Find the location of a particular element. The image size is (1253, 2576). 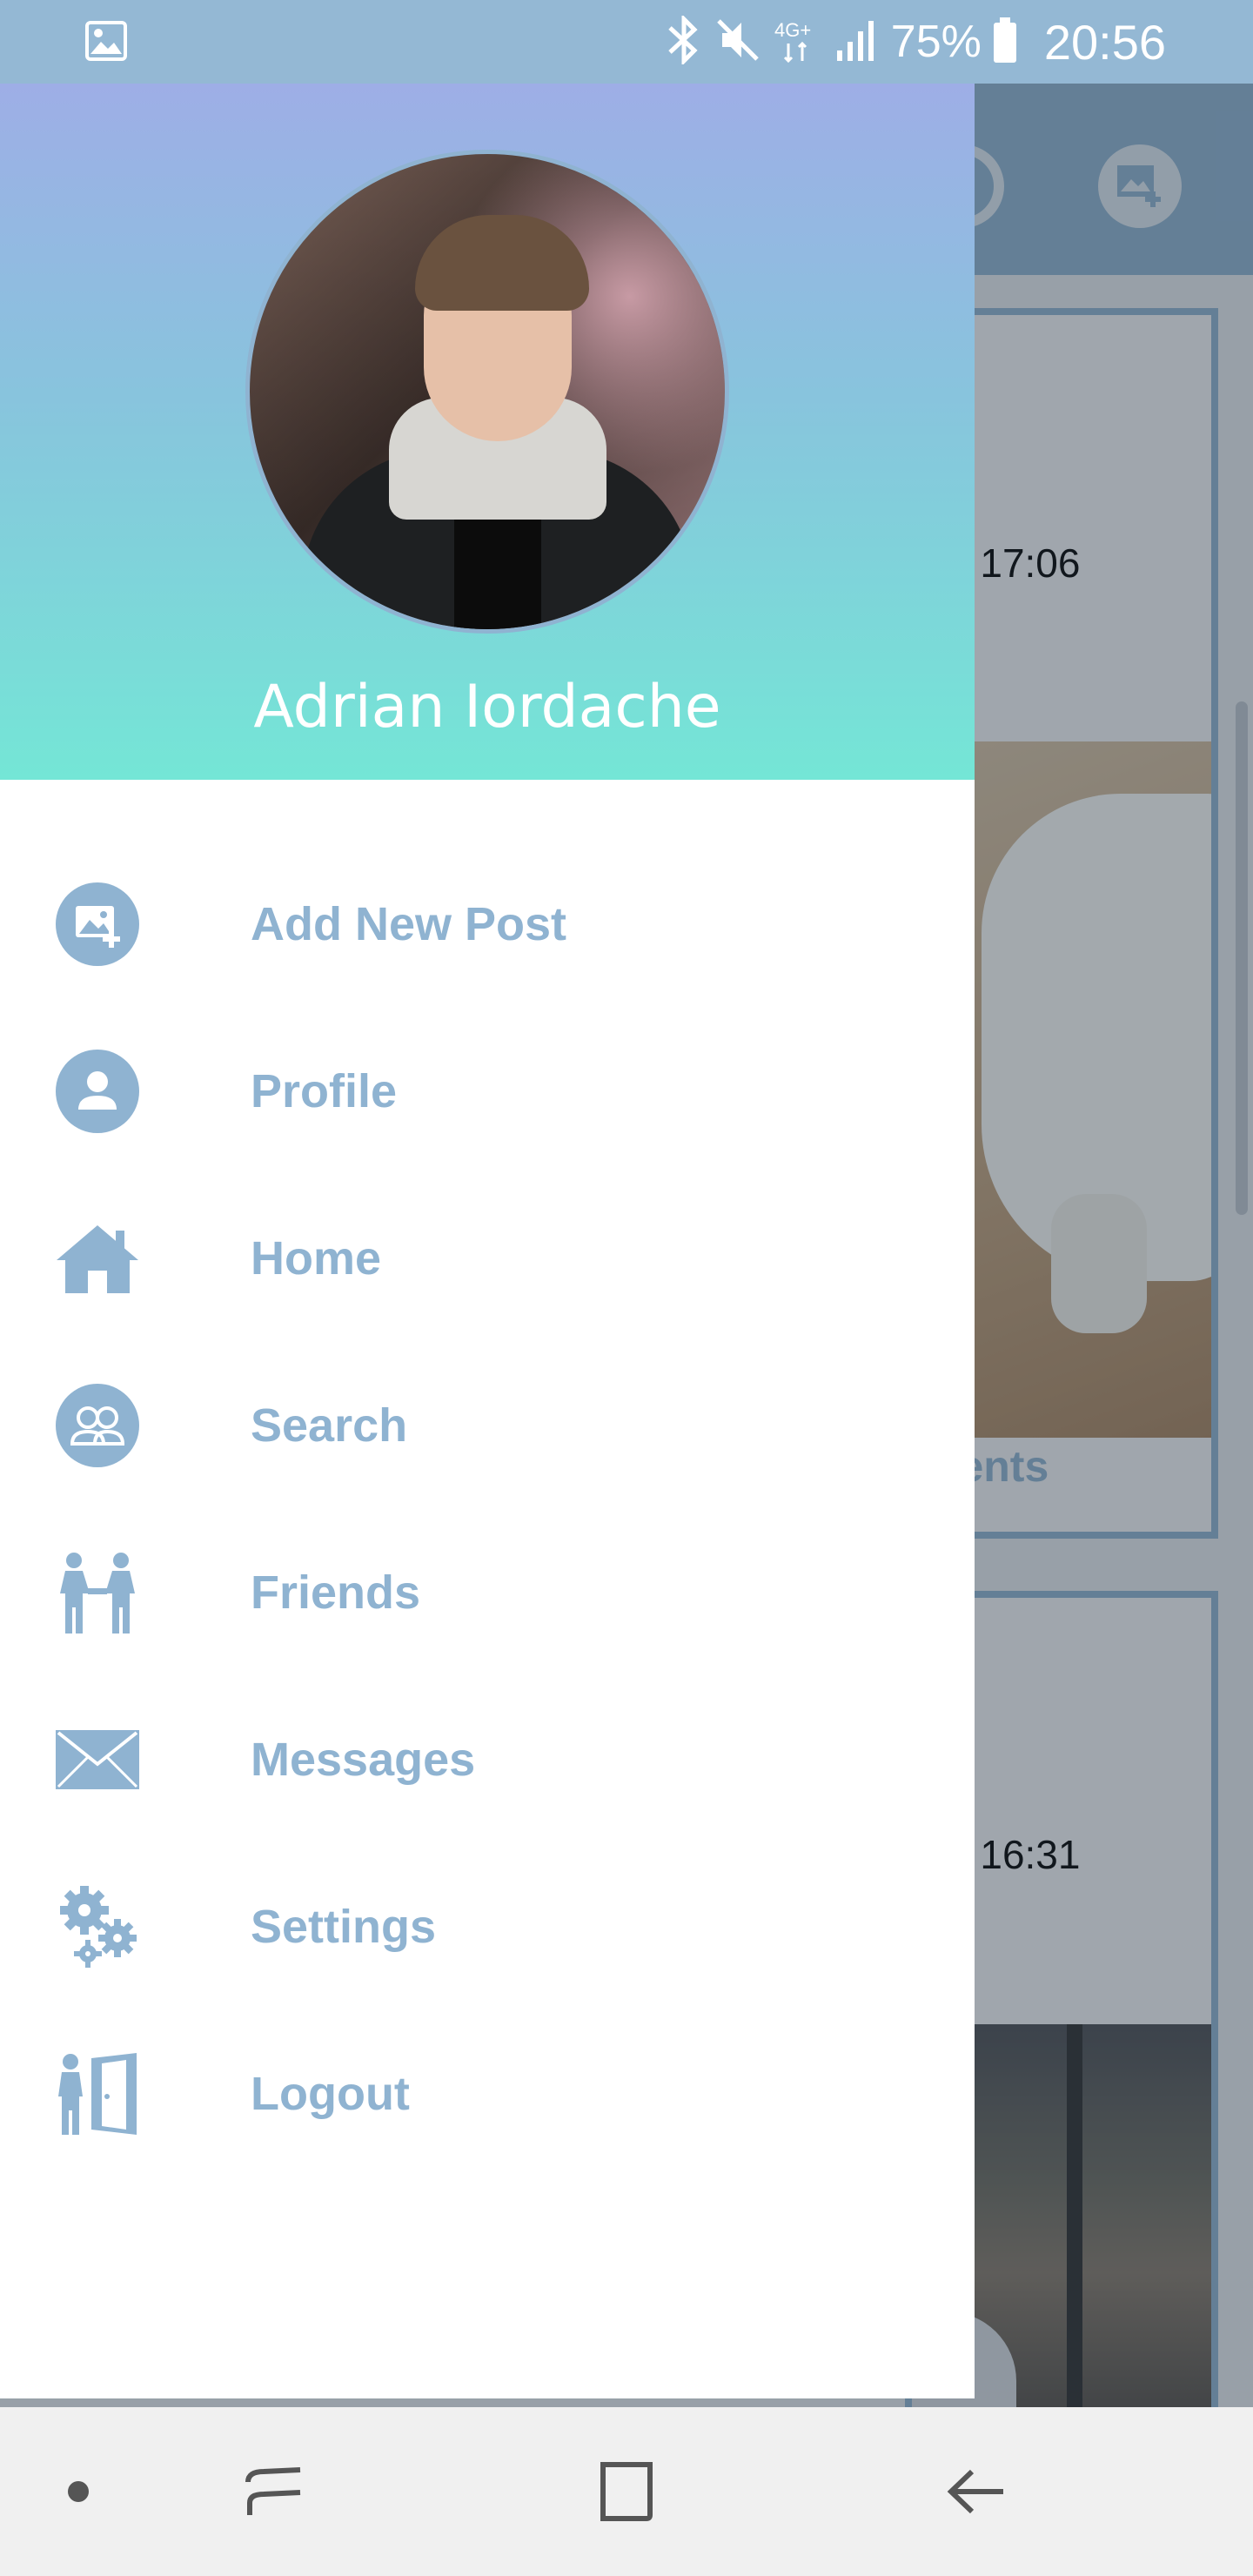

menu-item-home: Home is located at coordinates (487, 1258).